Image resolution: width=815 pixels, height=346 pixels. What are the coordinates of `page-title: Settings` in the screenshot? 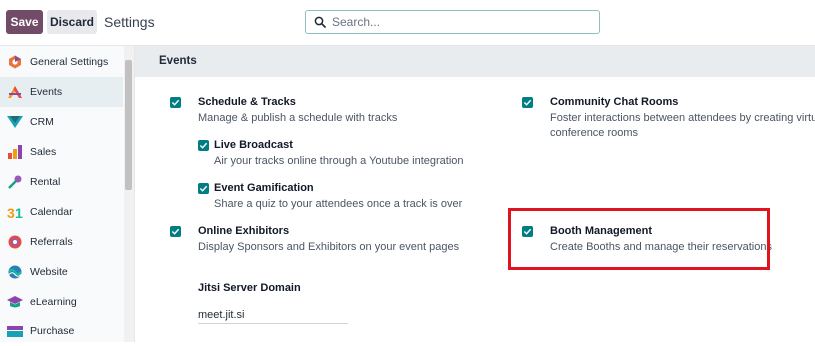 It's located at (129, 22).